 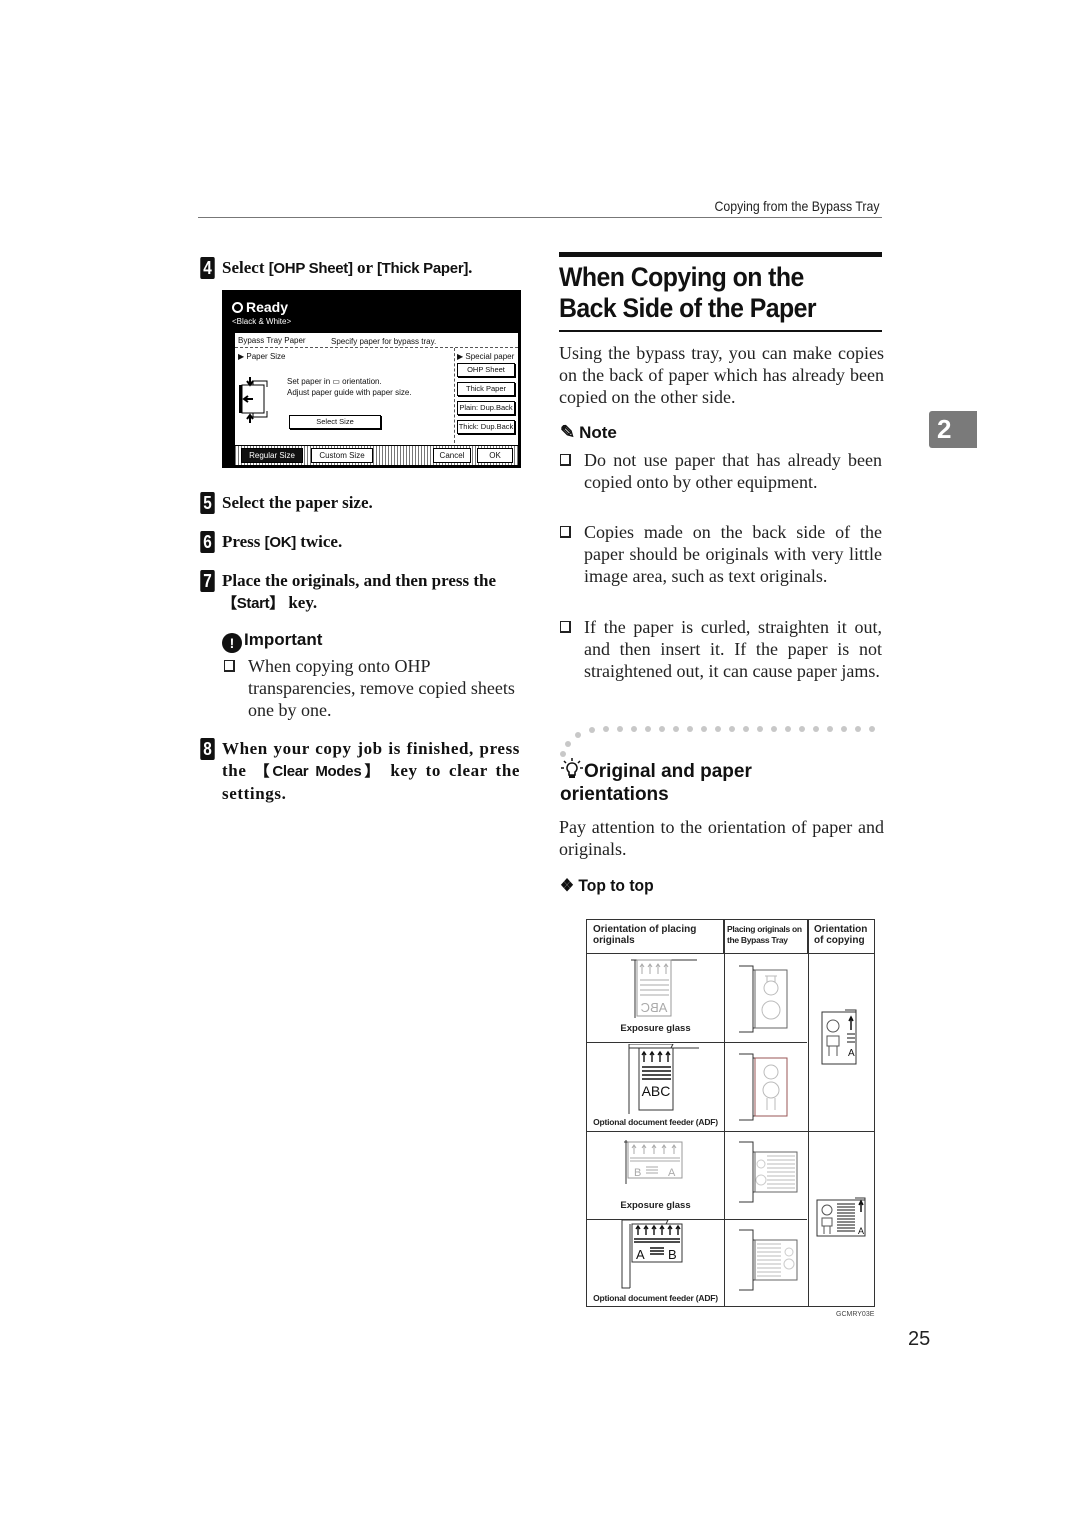 I want to click on paper-size-label: ▶ Paper Size, so click(x=262, y=356).